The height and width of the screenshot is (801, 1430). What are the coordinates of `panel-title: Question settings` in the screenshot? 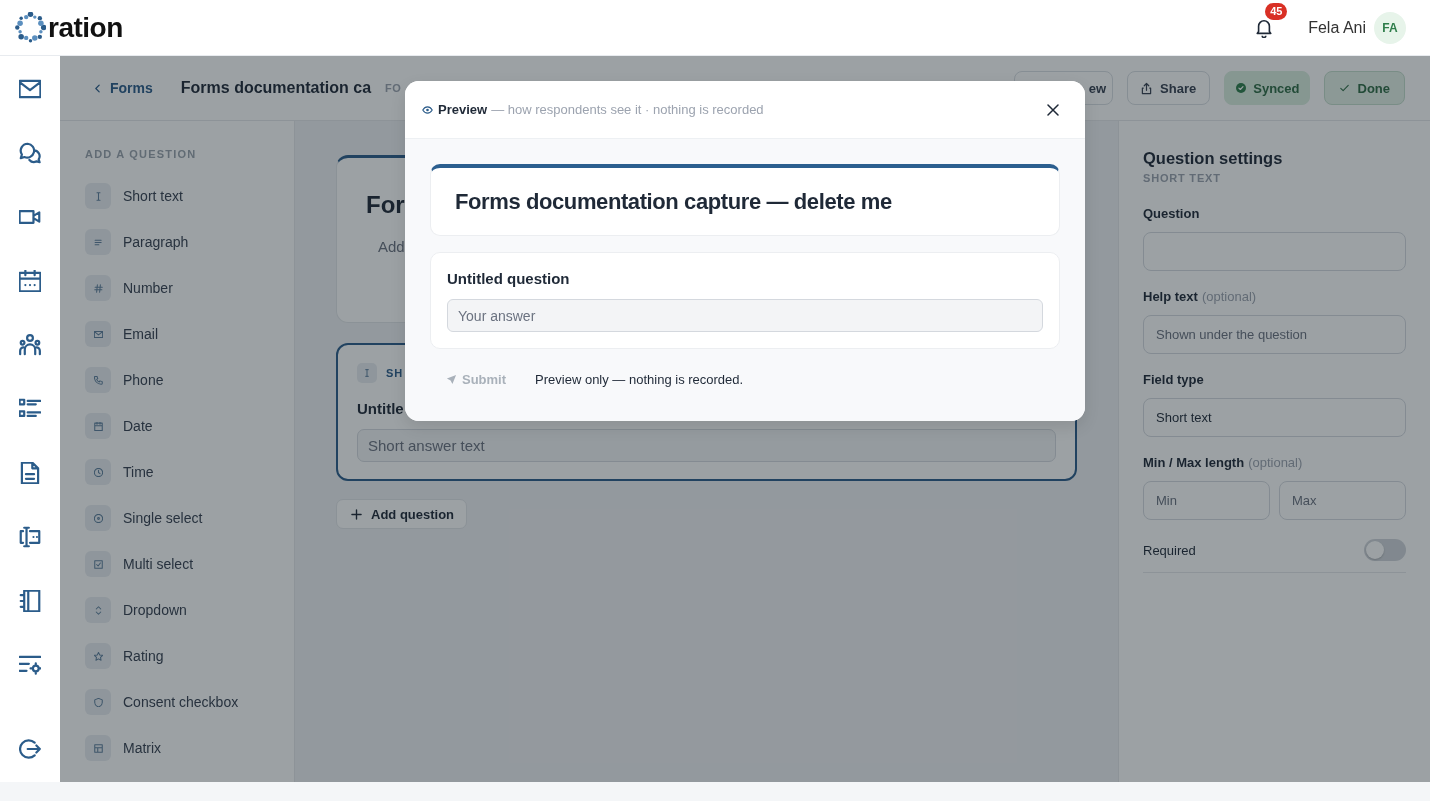 It's located at (1213, 158).